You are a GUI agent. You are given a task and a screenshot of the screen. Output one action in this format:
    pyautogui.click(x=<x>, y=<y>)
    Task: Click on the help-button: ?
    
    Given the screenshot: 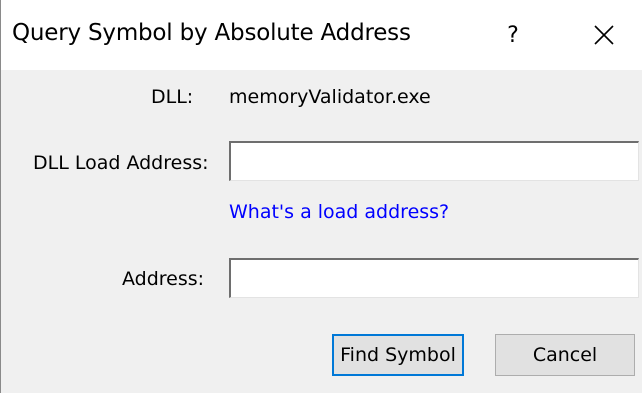 What is the action you would take?
    pyautogui.click(x=513, y=35)
    